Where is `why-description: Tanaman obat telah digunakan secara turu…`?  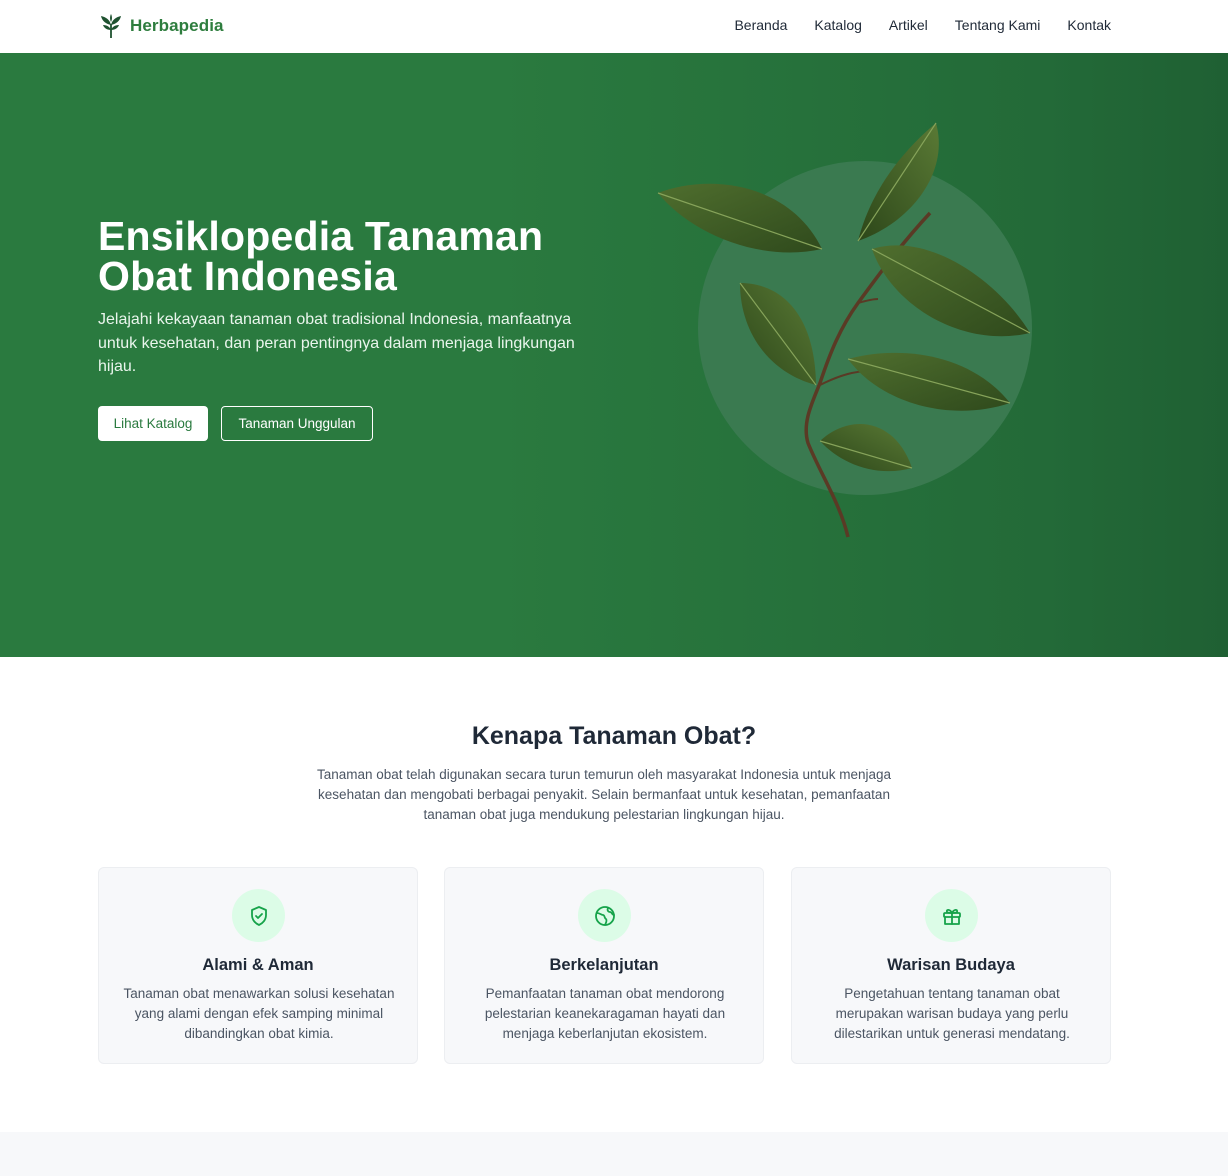
why-description: Tanaman obat telah digunakan secara turu… is located at coordinates (604, 794).